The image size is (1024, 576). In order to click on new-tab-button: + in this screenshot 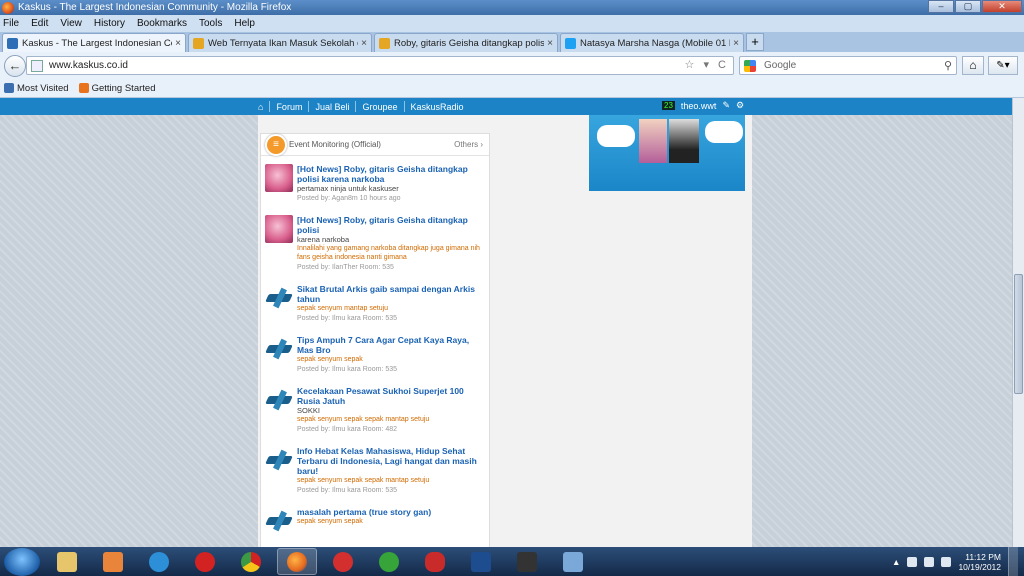, I will do `click(755, 42)`.